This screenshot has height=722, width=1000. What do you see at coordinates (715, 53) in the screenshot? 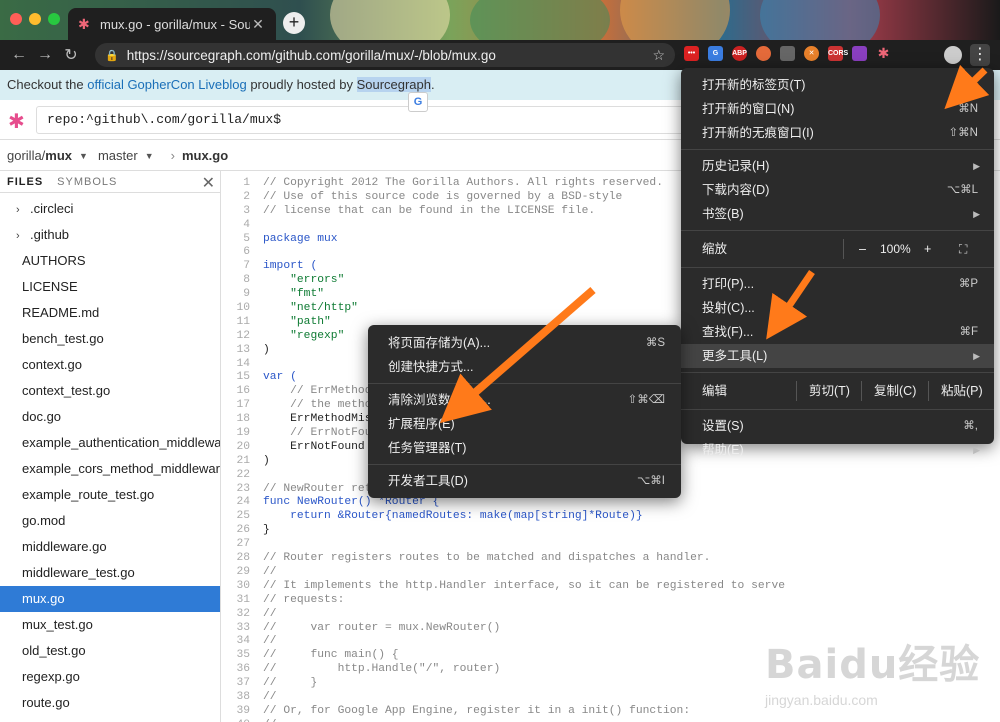
I see `translate-extension-icon: G` at bounding box center [715, 53].